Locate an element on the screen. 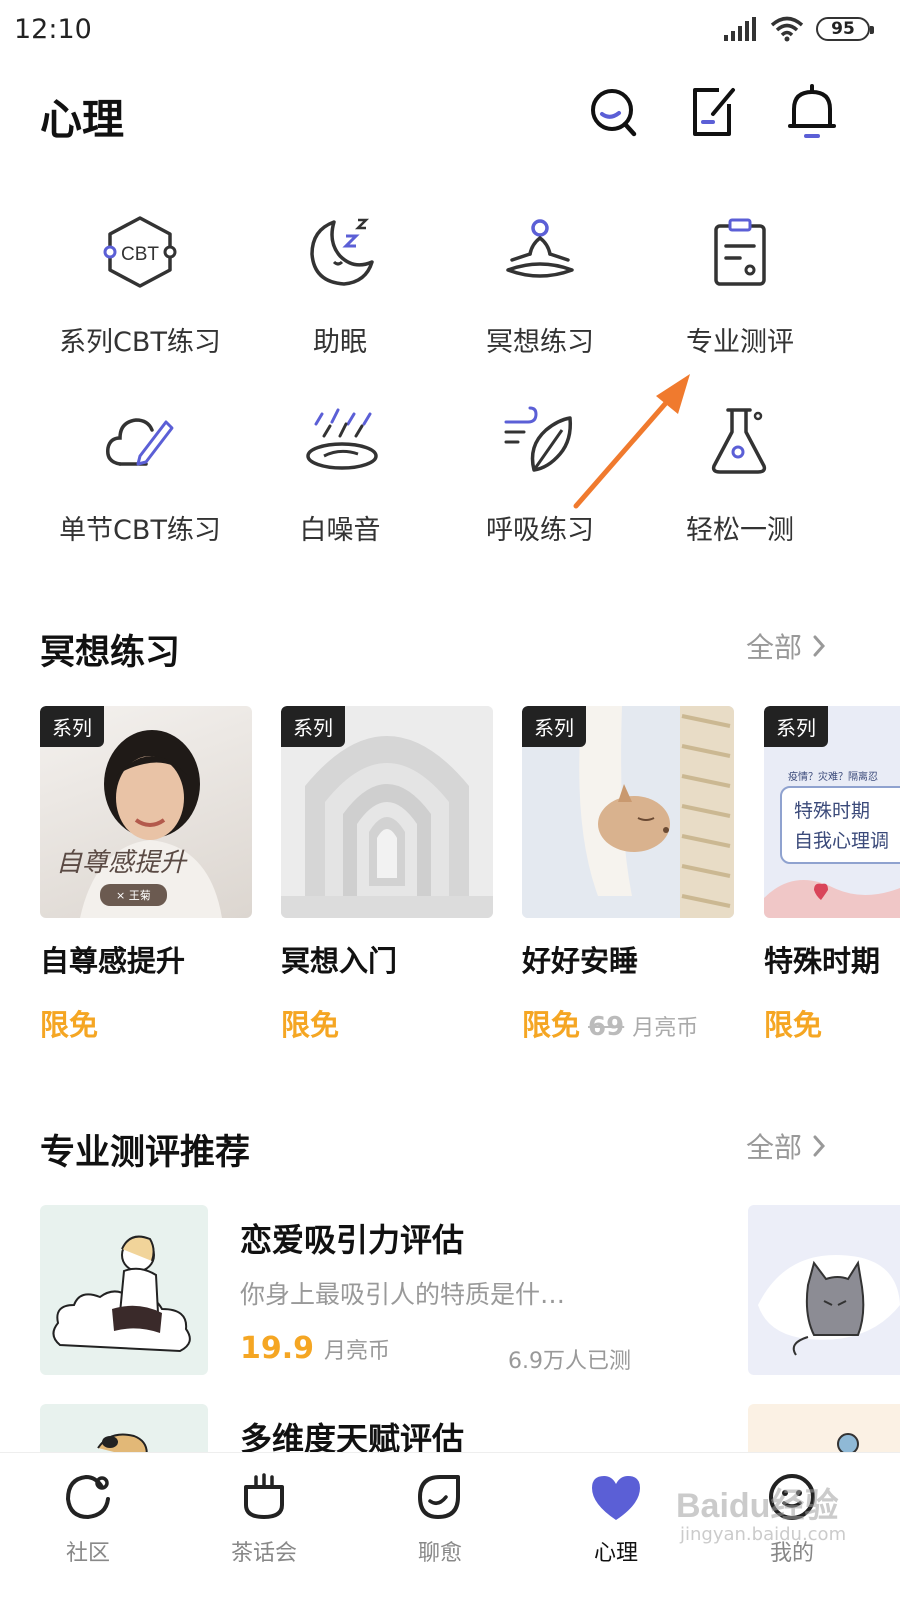 The width and height of the screenshot is (900, 1600). original-price: 69 is located at coordinates (606, 1027).